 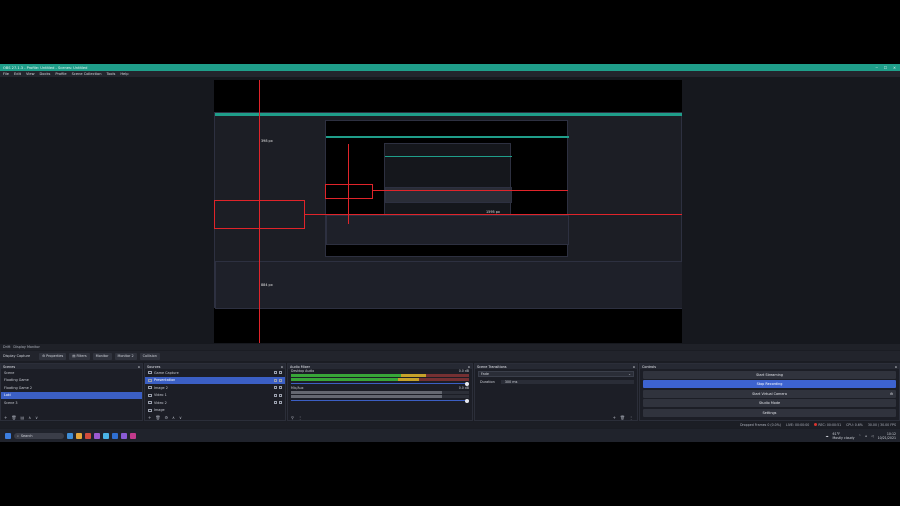 What do you see at coordinates (297, 388) in the screenshot?
I see `channel-name: Mic/Aux` at bounding box center [297, 388].